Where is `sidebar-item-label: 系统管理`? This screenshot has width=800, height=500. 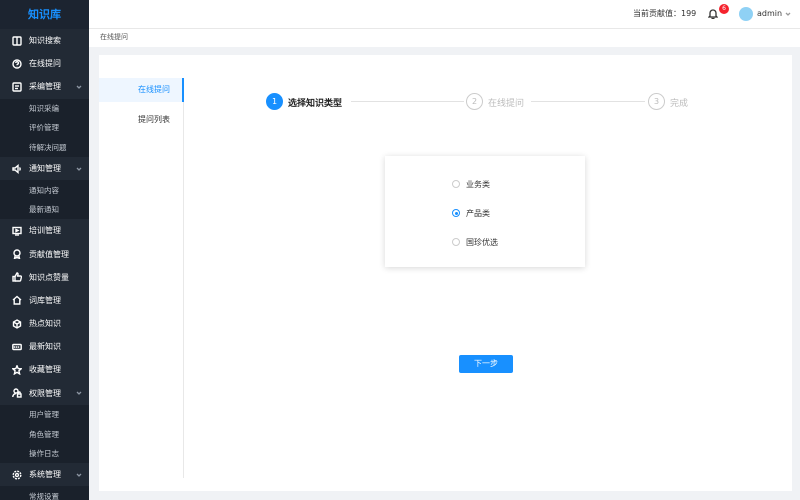 sidebar-item-label: 系统管理 is located at coordinates (45, 475).